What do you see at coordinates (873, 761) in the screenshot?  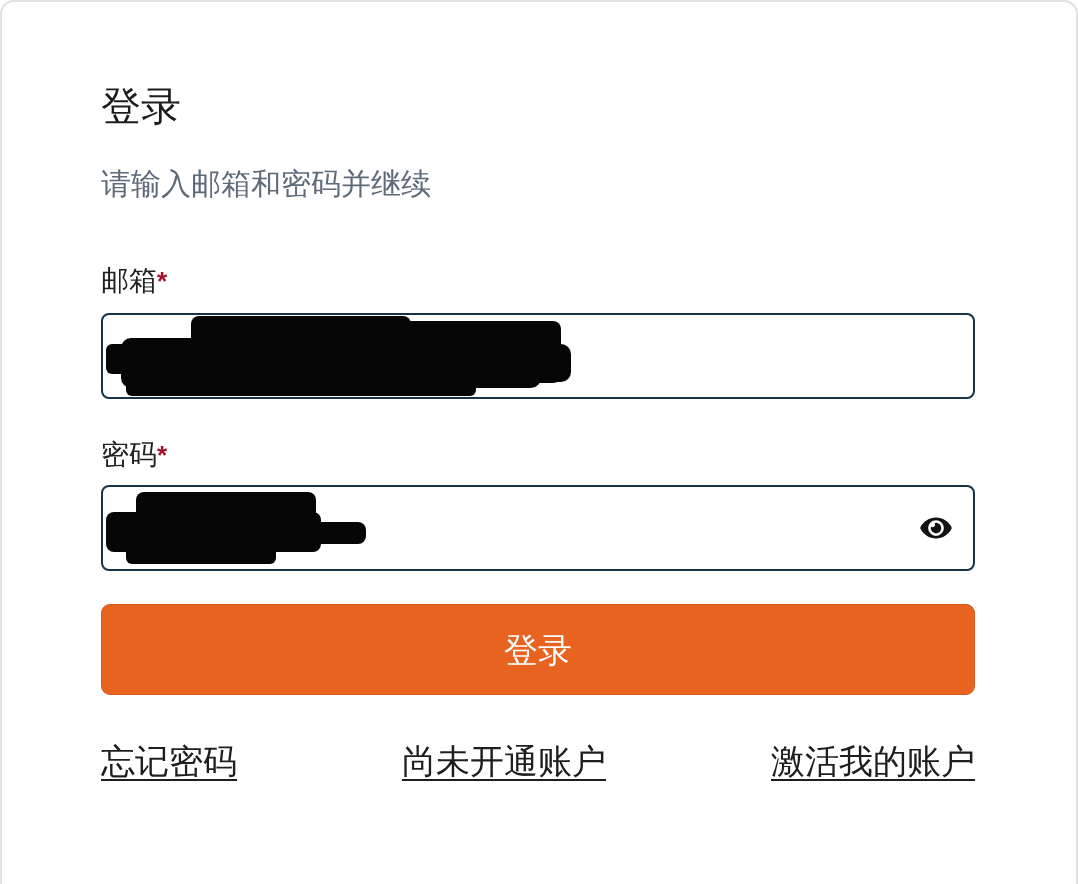 I see `account-link: 激活我的账户` at bounding box center [873, 761].